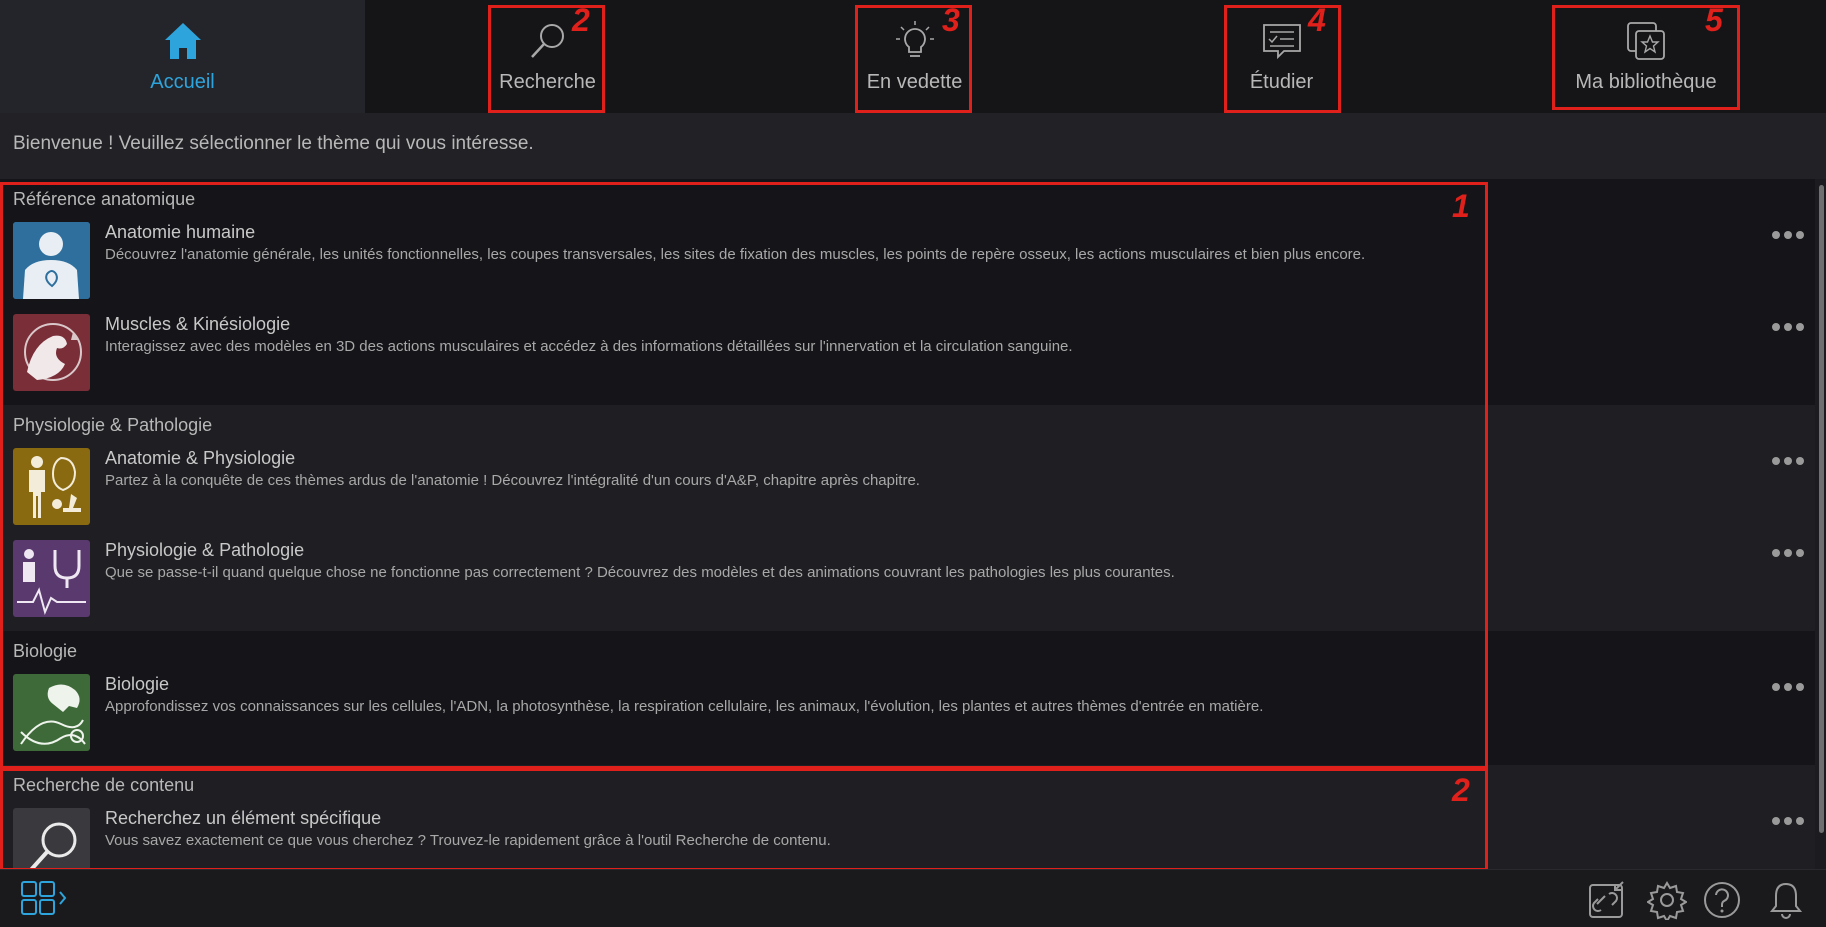 Image resolution: width=1826 pixels, height=927 pixels. Describe the element at coordinates (200, 458) in the screenshot. I see `item-title: Anatomie & Physiologie` at that location.